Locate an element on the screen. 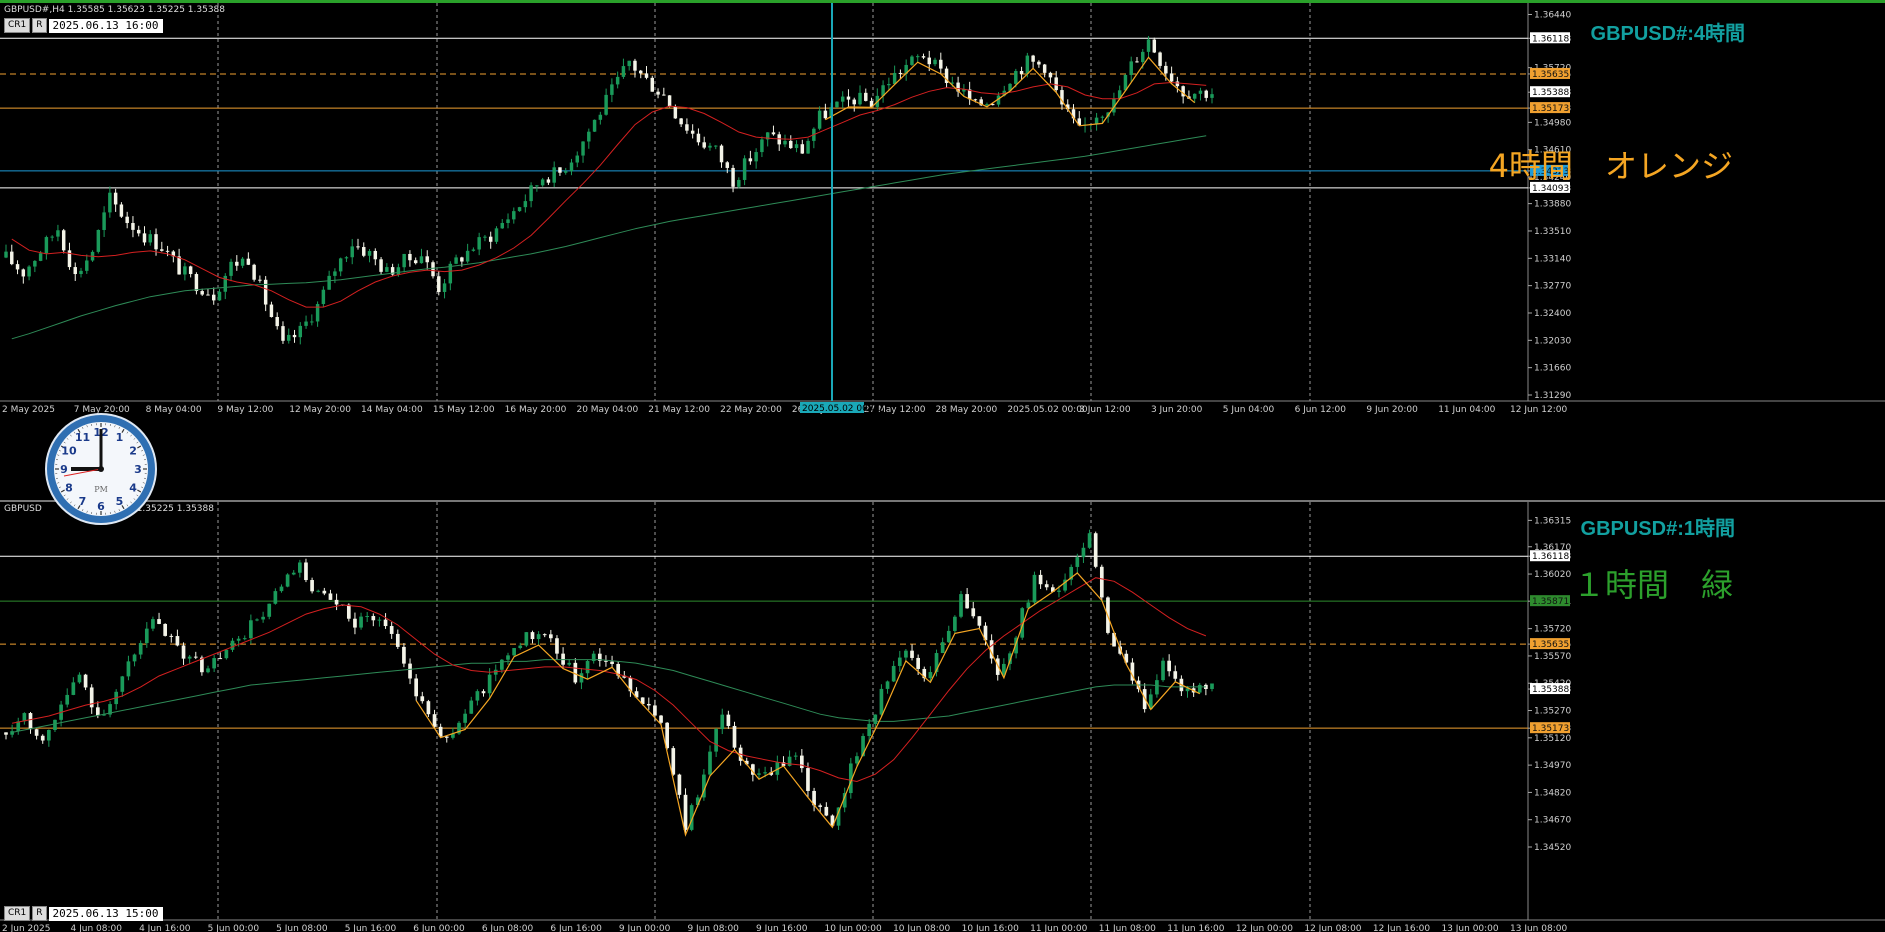 Image resolution: width=1885 pixels, height=932 pixels. x-tick-label: 9 Jun 20:00 is located at coordinates (1392, 410).